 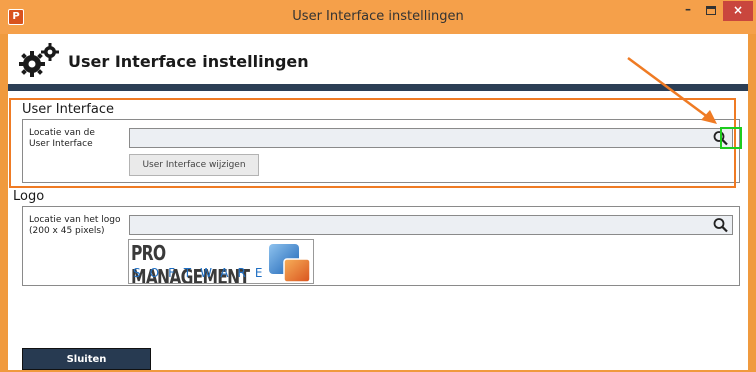 What do you see at coordinates (378, 59) in the screenshot?
I see `page-header: User Interface instellingen` at bounding box center [378, 59].